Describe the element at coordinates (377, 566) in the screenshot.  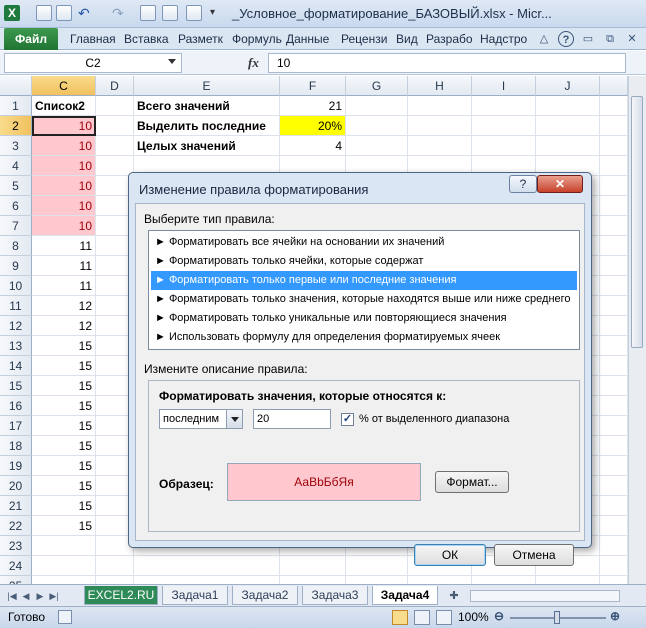
I see `cell-g24` at that location.